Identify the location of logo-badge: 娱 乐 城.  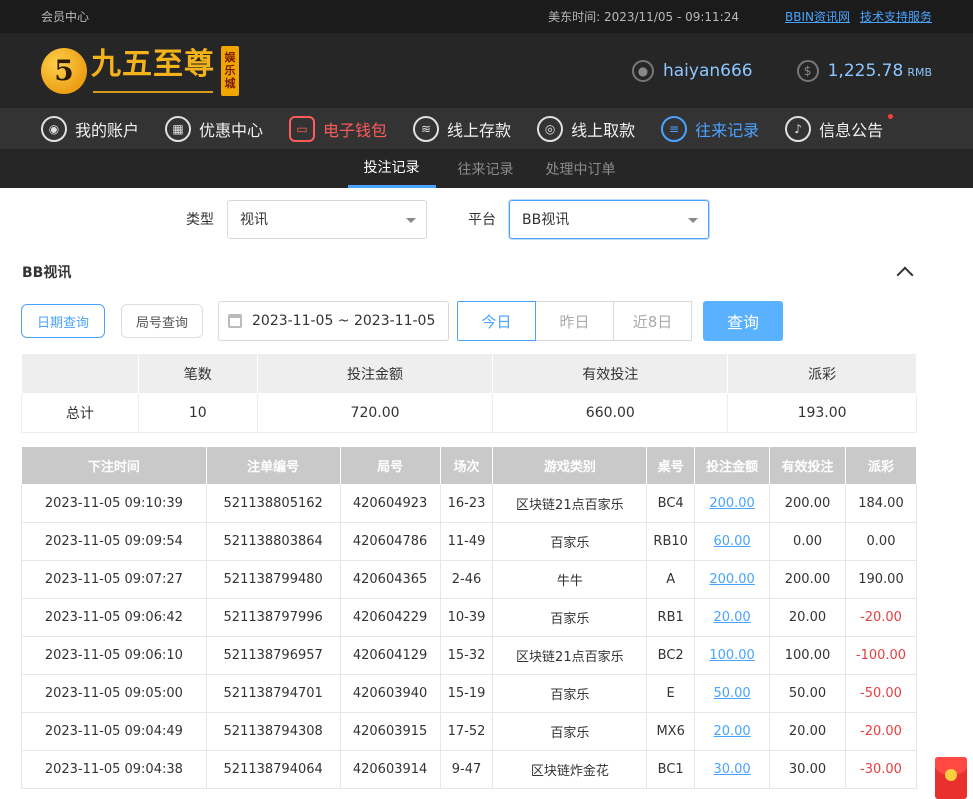
(230, 70).